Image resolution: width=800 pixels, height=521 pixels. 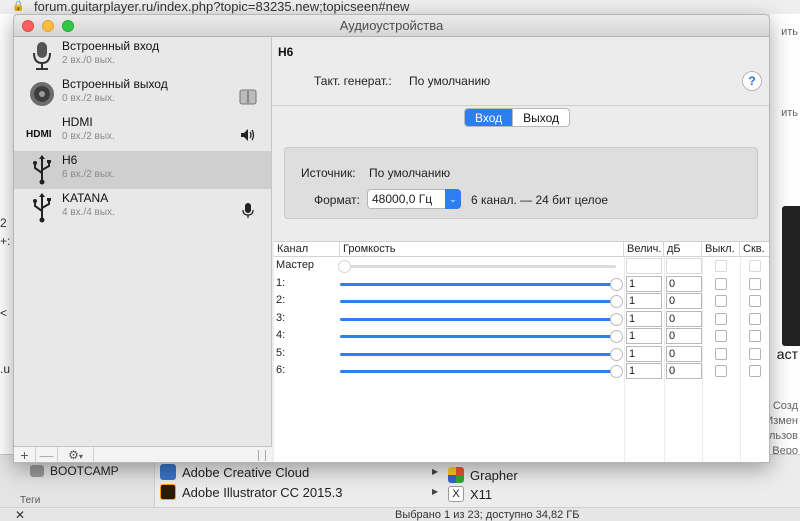 I want to click on format-description: 6 канал. — 24 бит целое, so click(x=539, y=200).